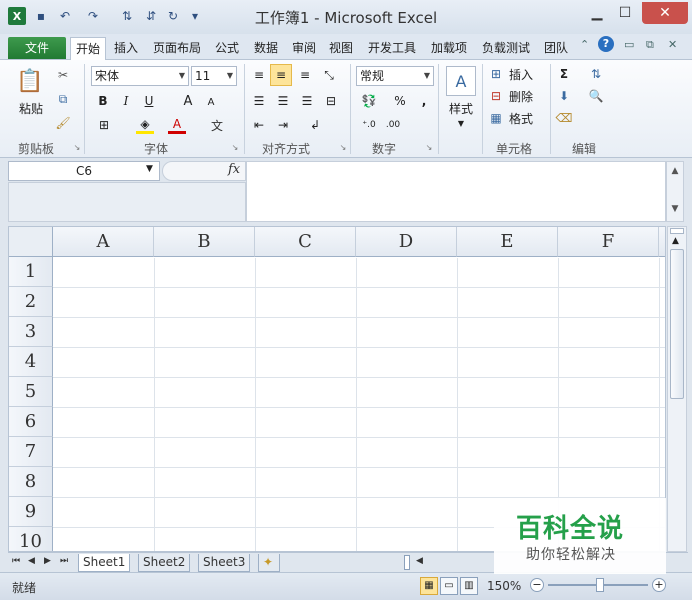  I want to click on percent-button: %, so click(400, 101).